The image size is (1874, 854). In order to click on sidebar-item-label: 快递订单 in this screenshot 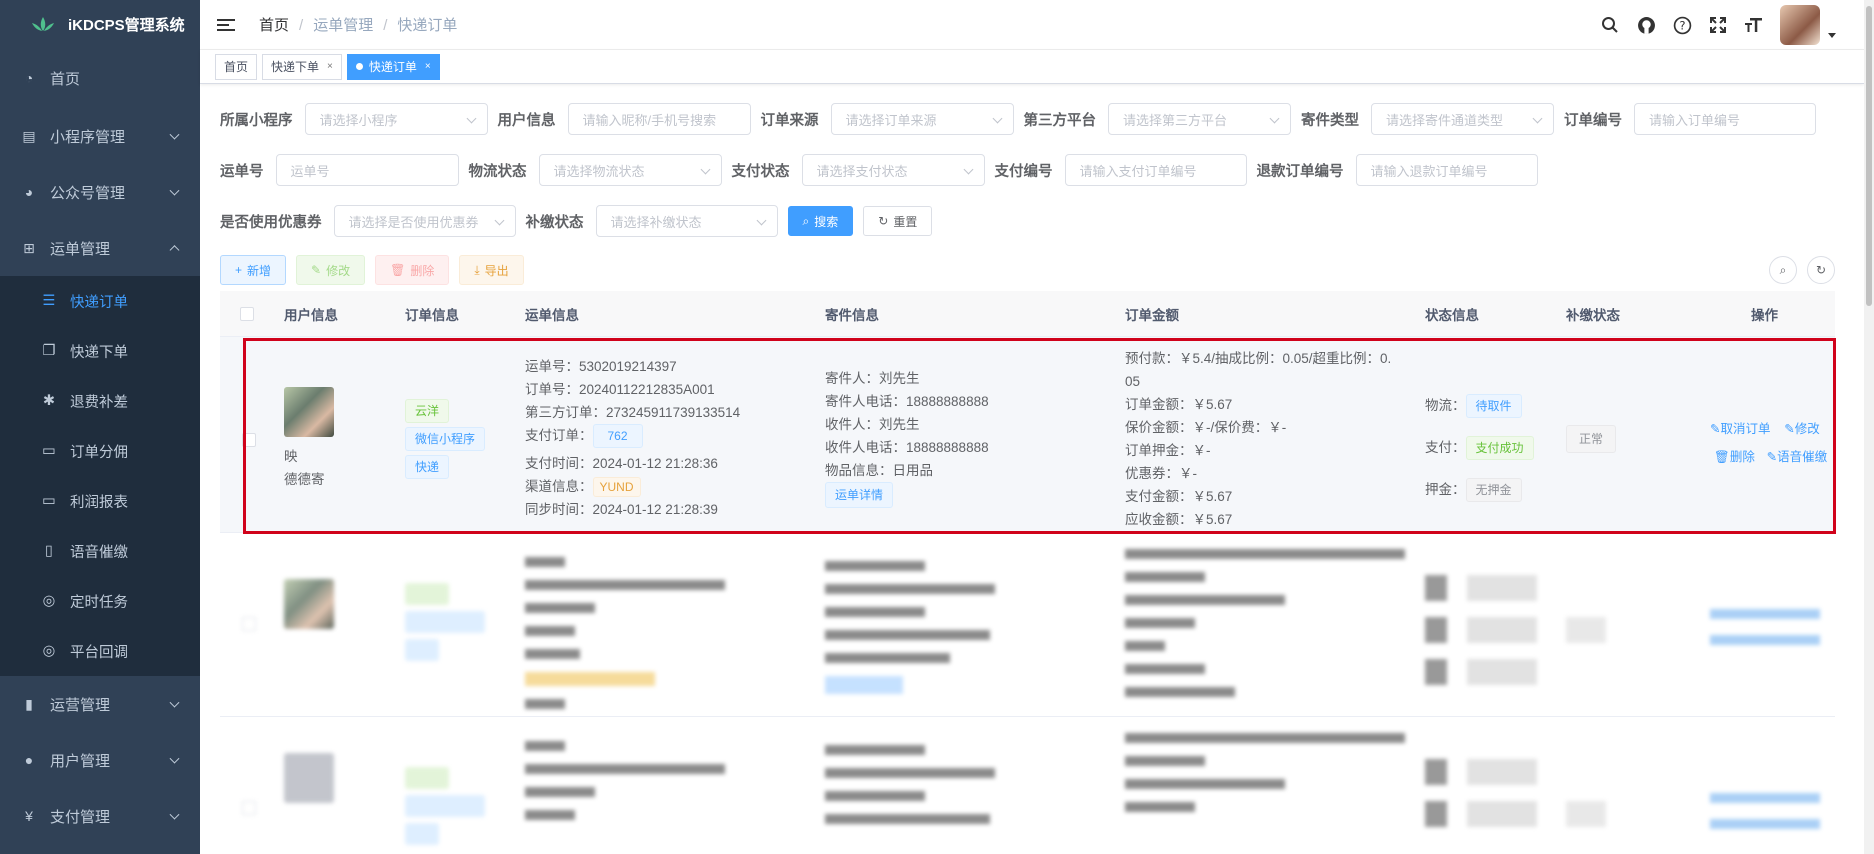, I will do `click(99, 302)`.